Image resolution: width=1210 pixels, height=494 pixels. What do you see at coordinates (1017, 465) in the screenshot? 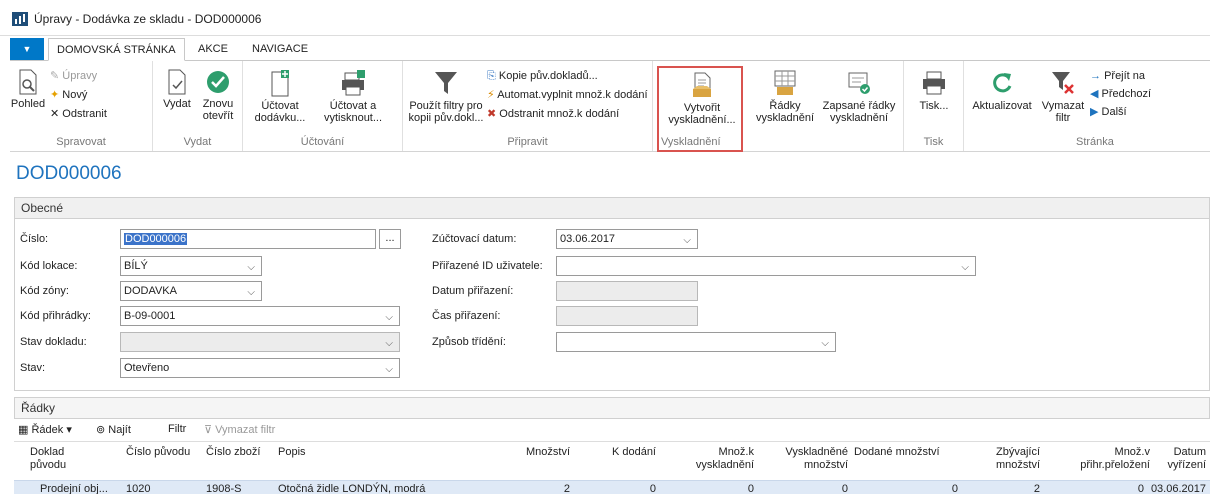
I see `col-zbyvajici-2: množství` at bounding box center [1017, 465].